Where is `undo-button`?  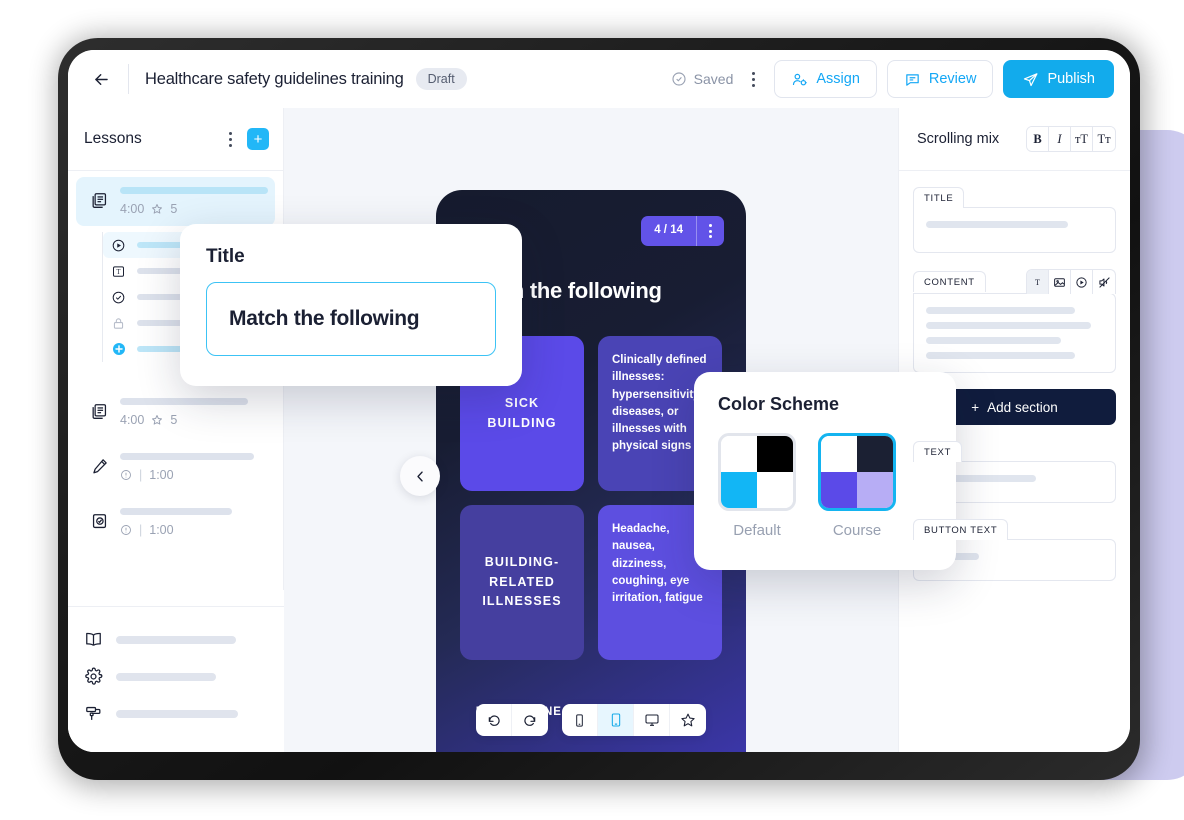
undo-button is located at coordinates (494, 720).